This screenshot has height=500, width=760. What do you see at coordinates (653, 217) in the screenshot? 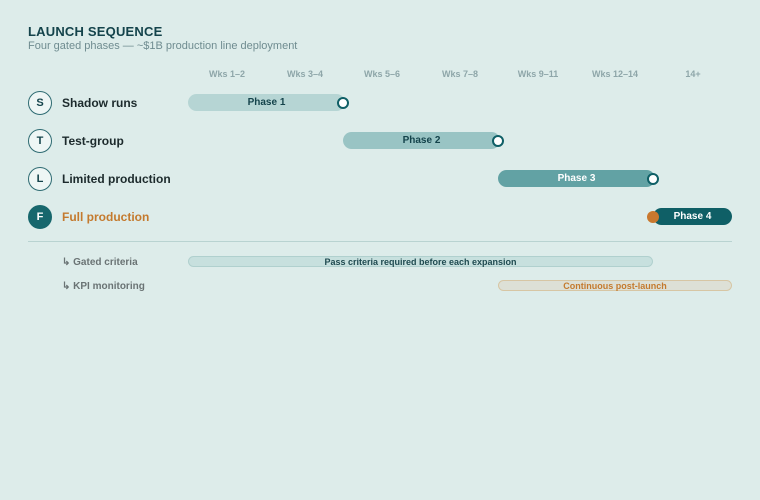
I see `launch-marker` at bounding box center [653, 217].